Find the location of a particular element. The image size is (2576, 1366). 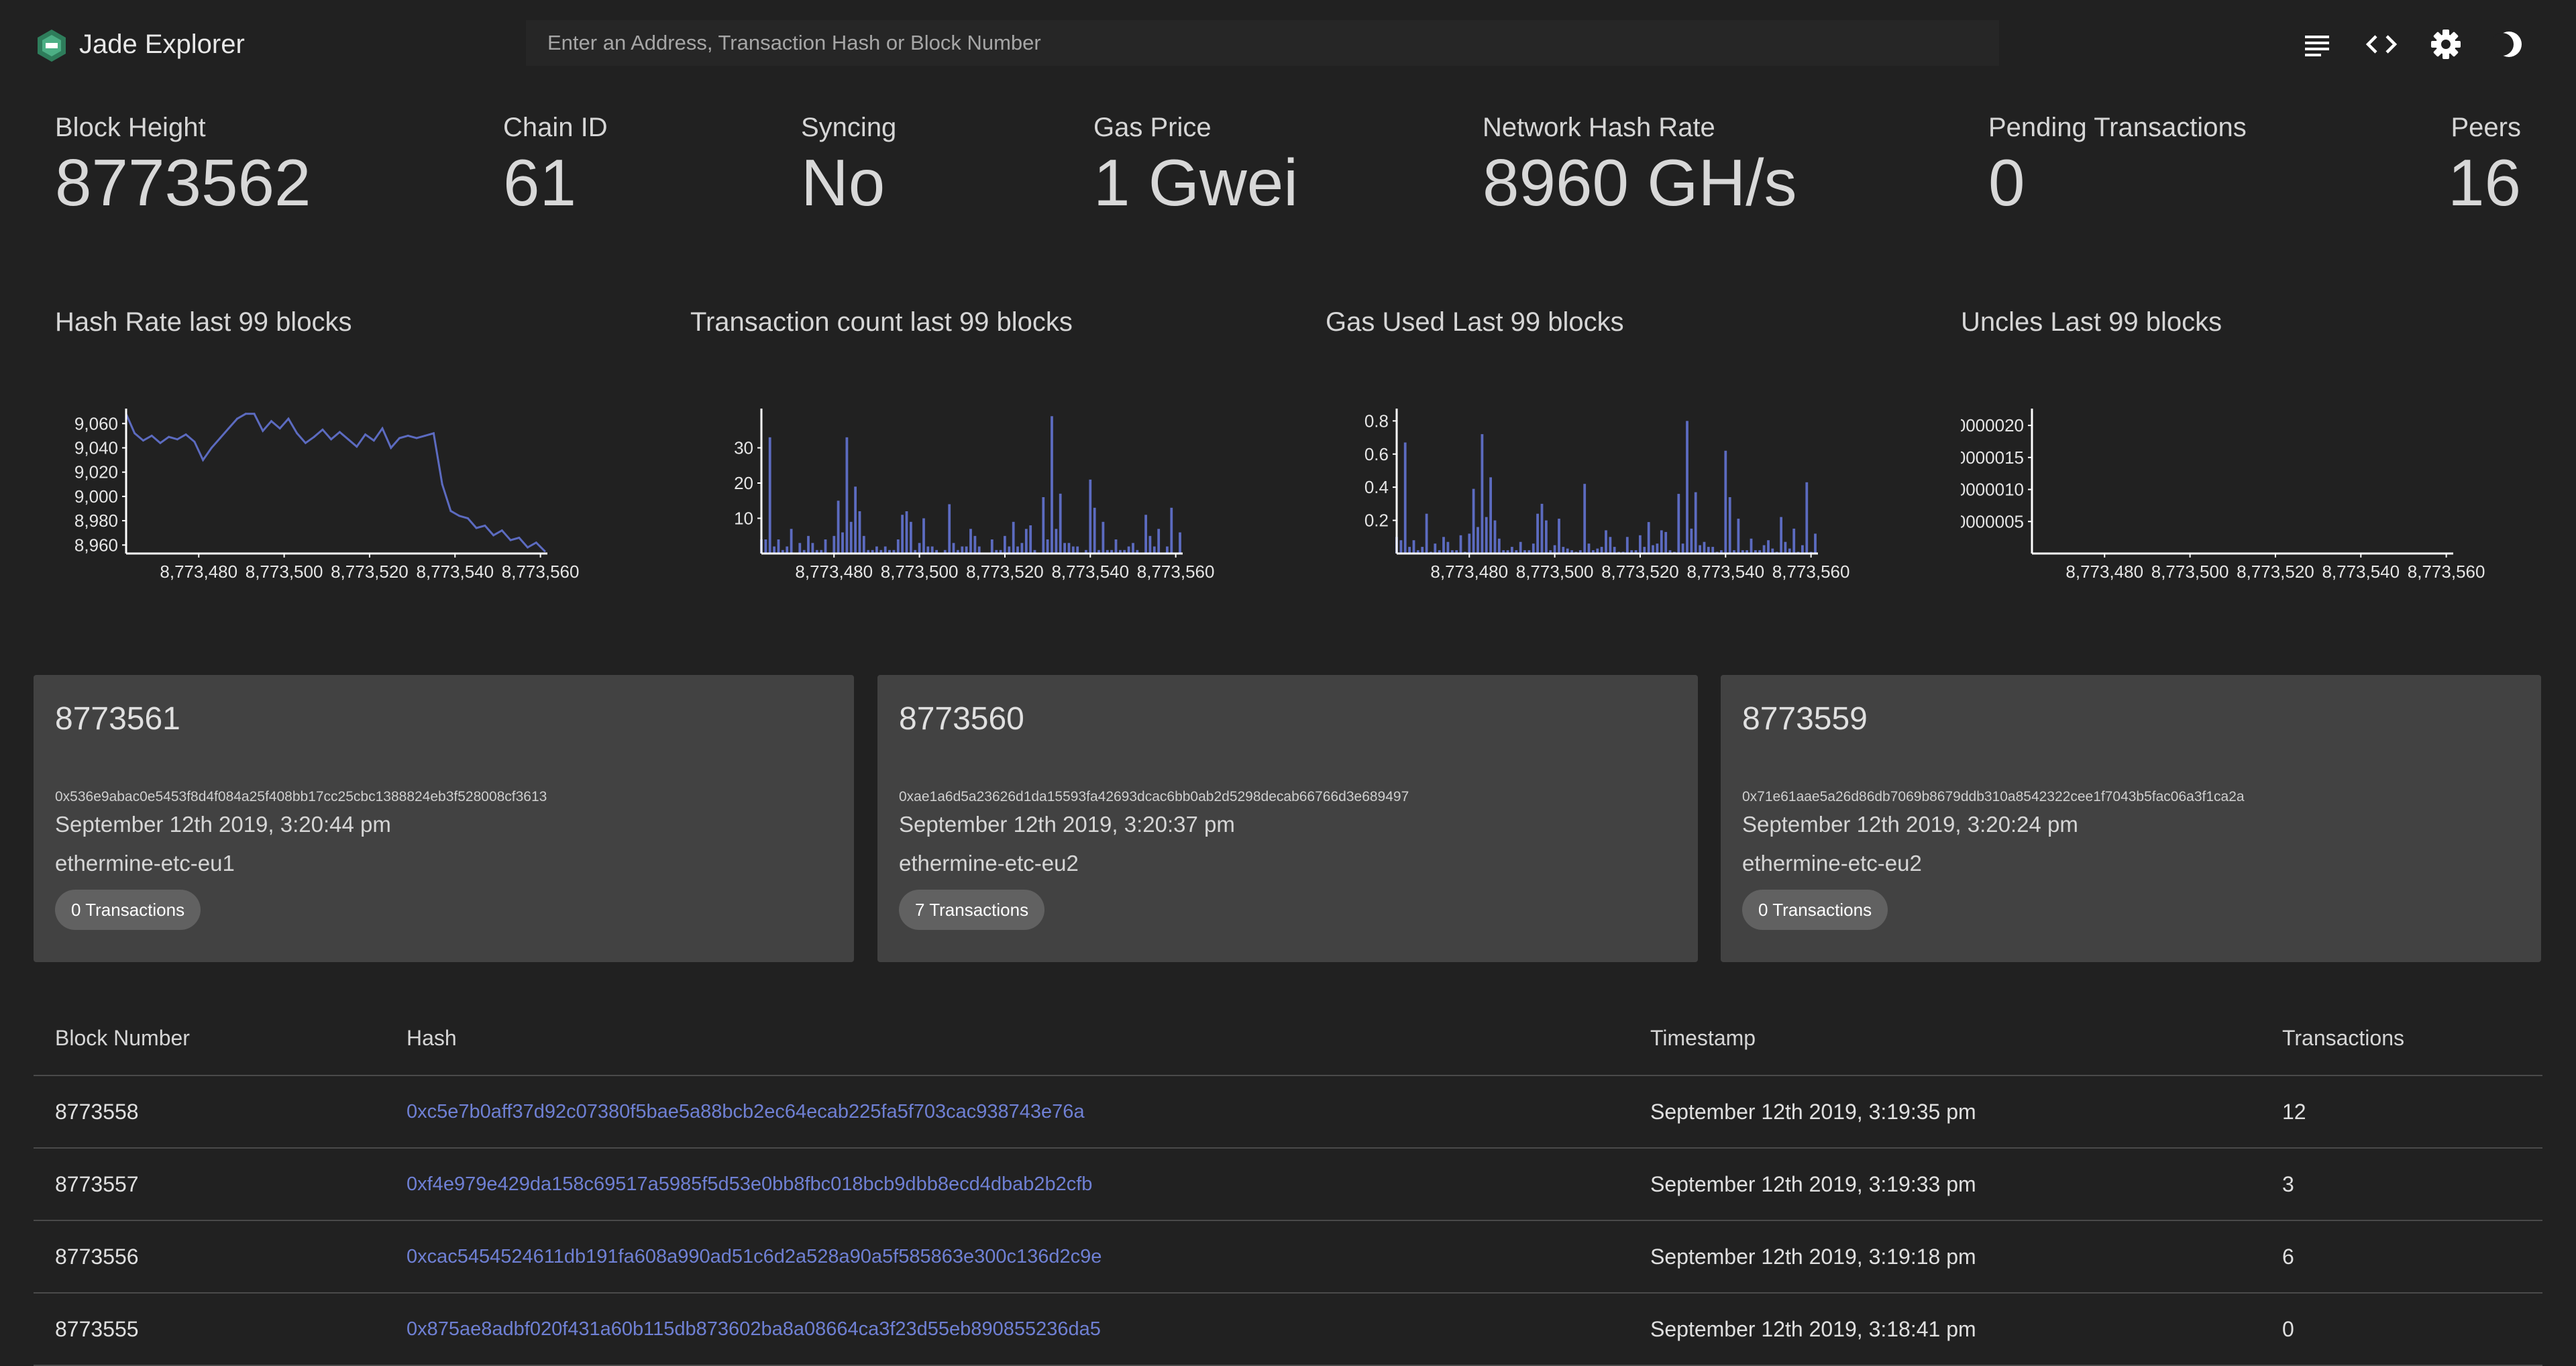

stat-pending-transactions: Pending Transactions 0 is located at coordinates (2117, 164).